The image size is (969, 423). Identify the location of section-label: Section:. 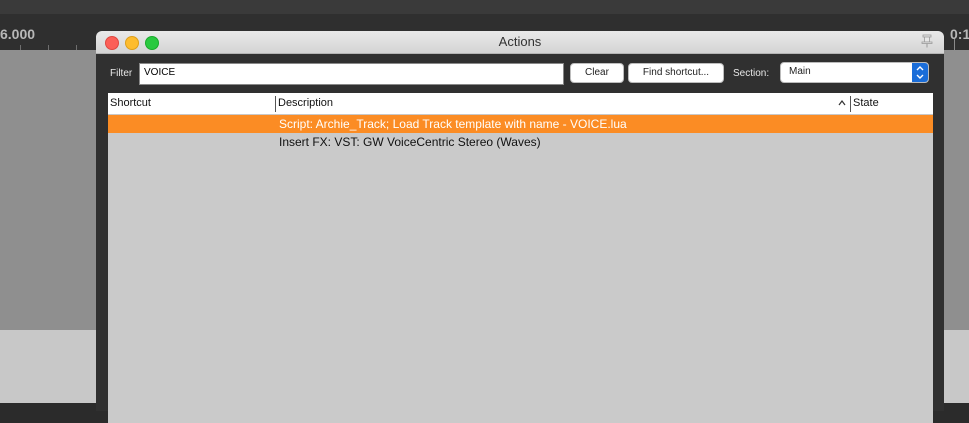
(751, 73).